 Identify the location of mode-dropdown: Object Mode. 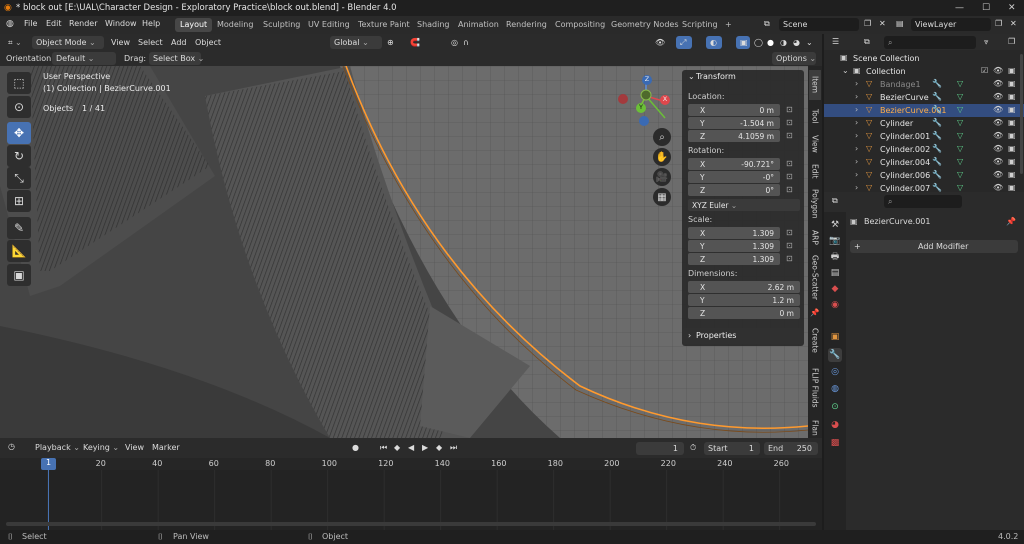
(68, 42).